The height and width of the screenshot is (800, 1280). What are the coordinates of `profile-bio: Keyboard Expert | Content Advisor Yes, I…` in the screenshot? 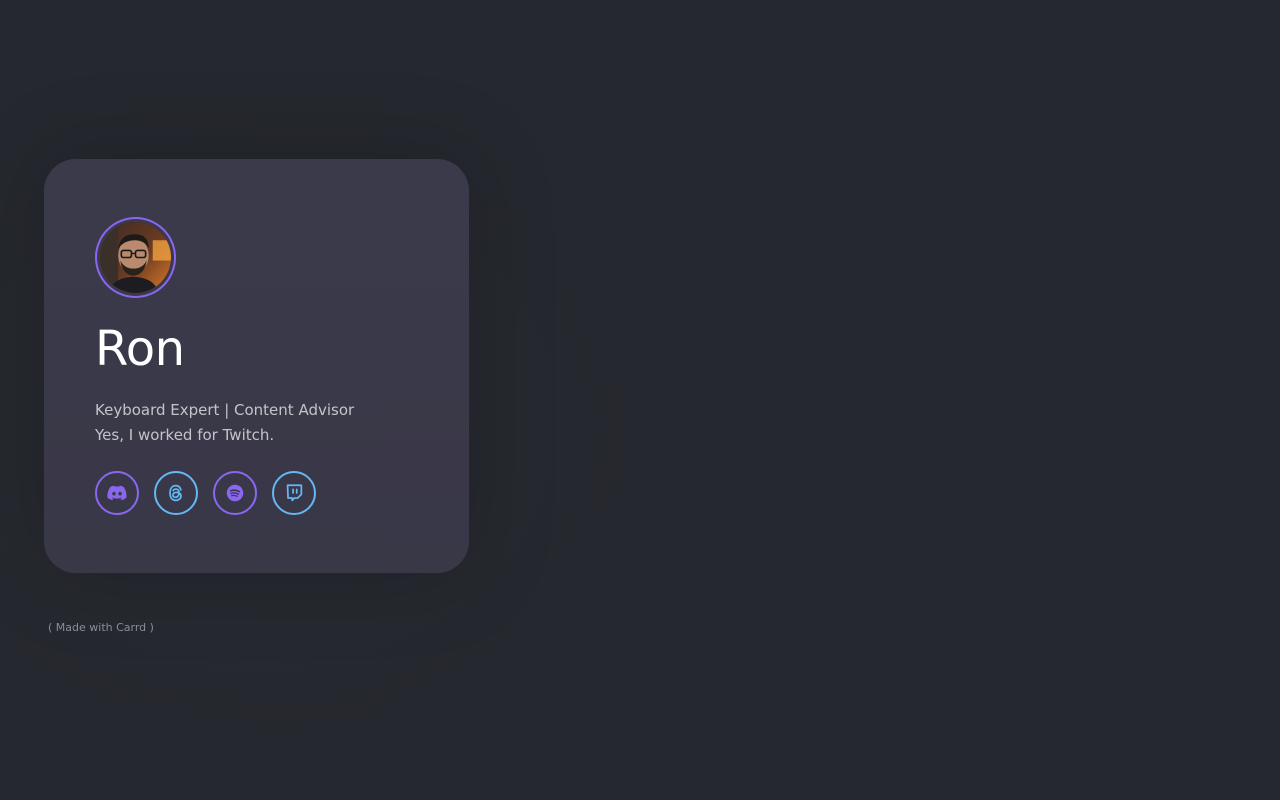 It's located at (224, 423).